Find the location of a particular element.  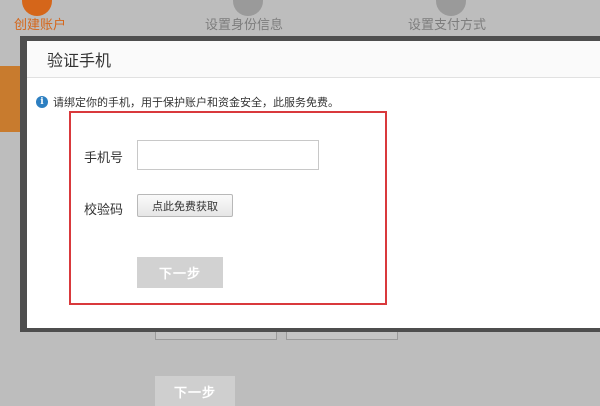

next-step-button: 下一步 is located at coordinates (180, 272).